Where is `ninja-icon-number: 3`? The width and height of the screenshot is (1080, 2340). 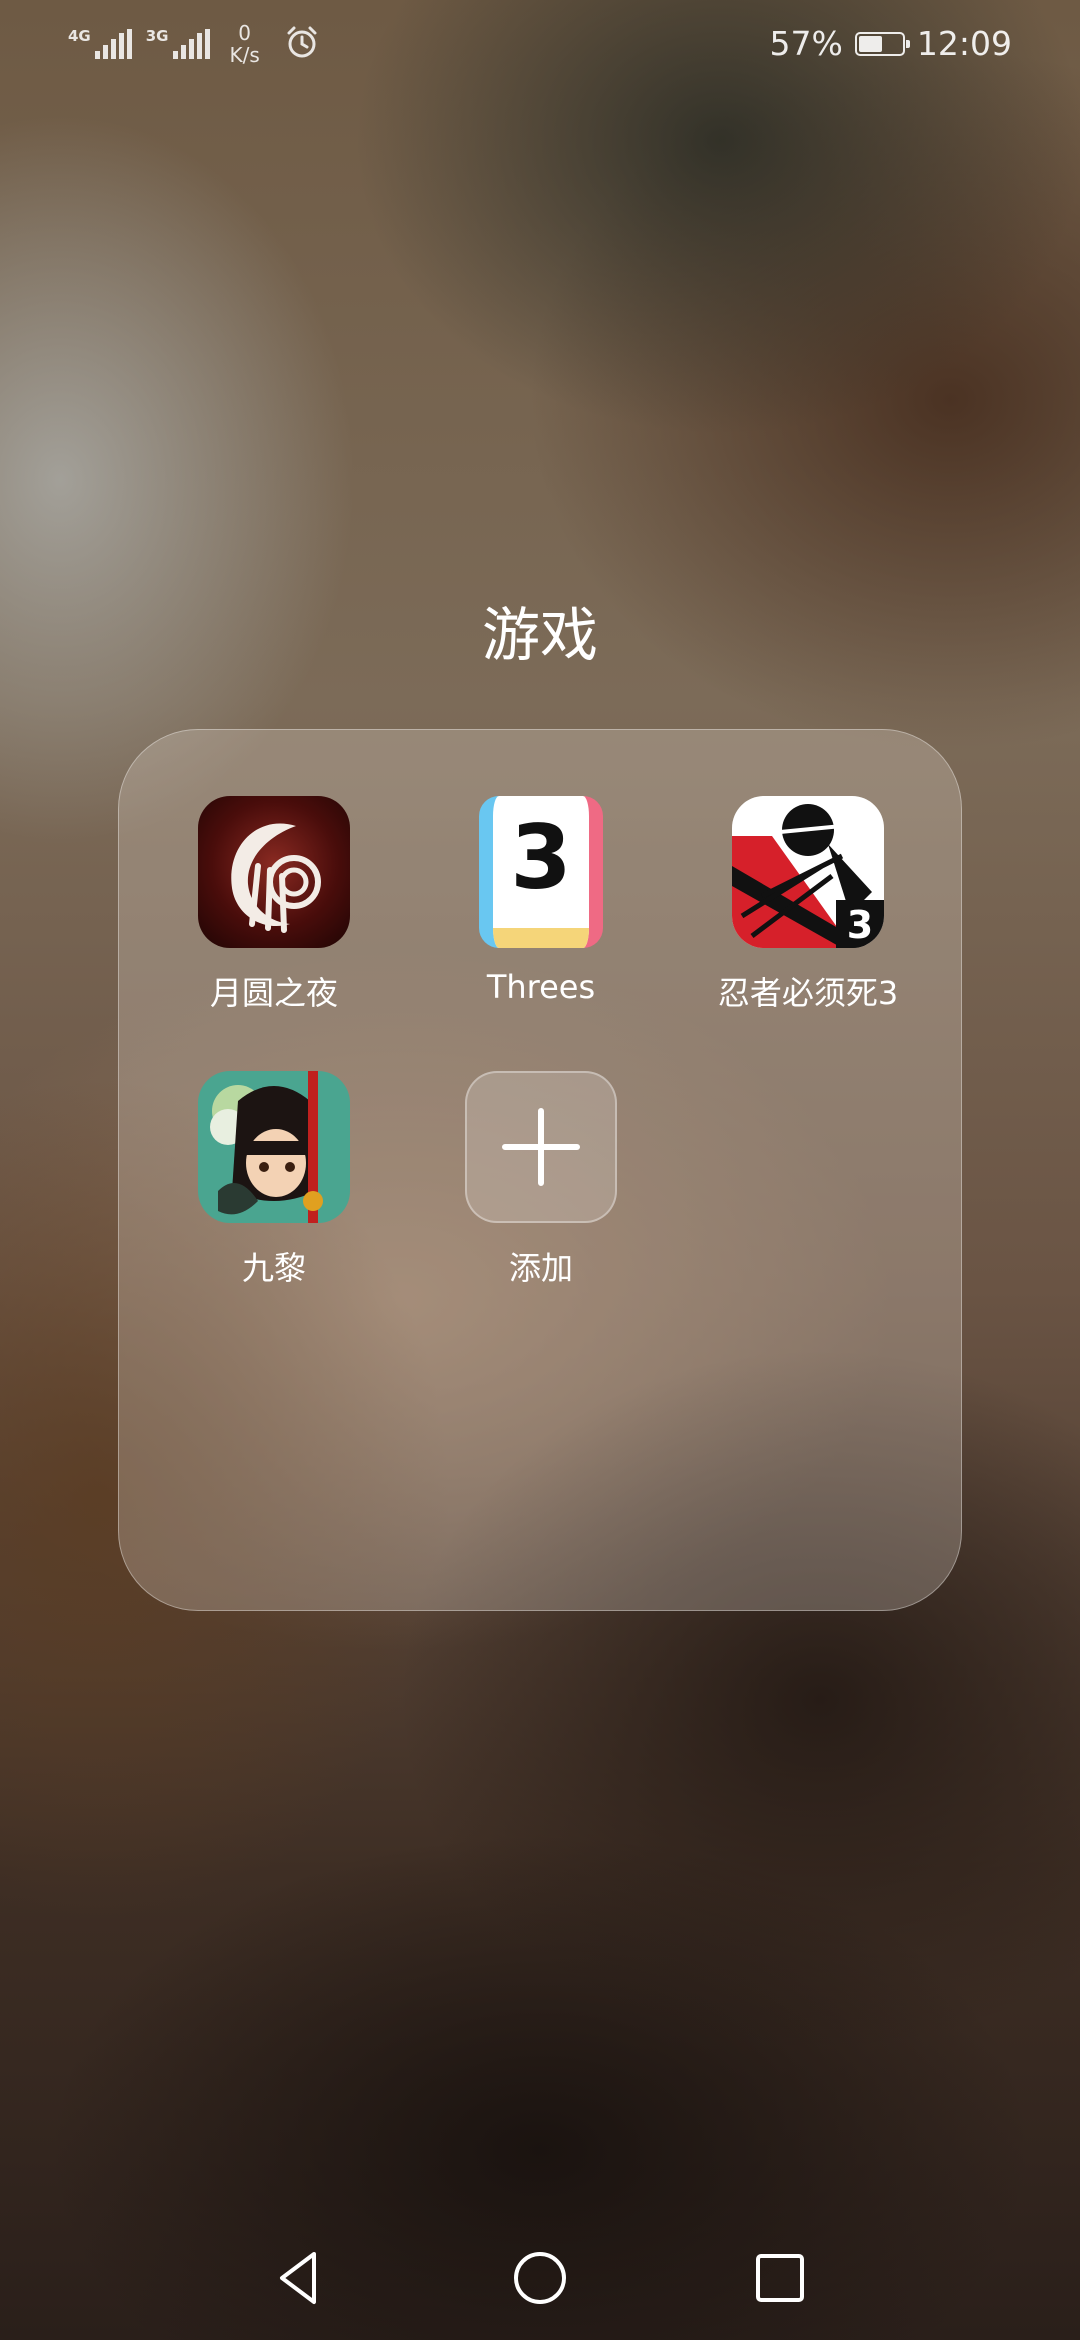
ninja-icon-number: 3 is located at coordinates (860, 925).